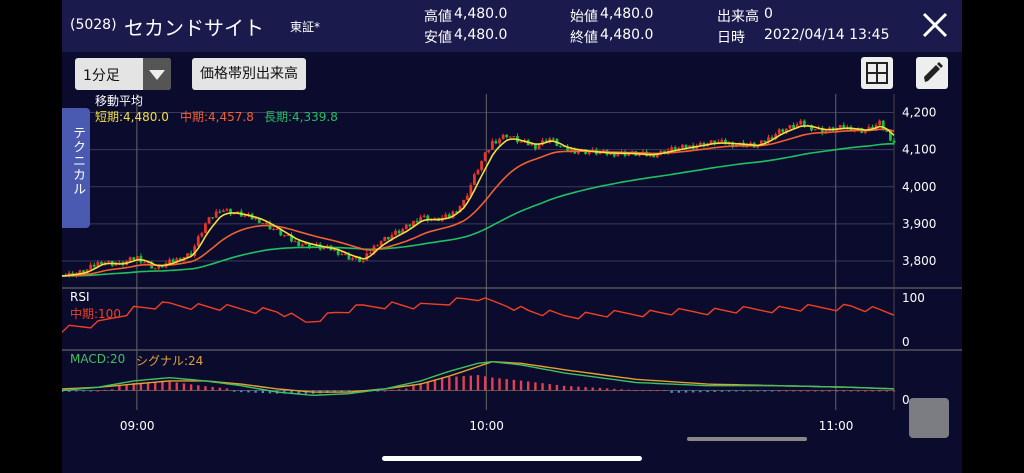 The image size is (1024, 473). What do you see at coordinates (836, 426) in the screenshot?
I see `time-tick-label: 11:00` at bounding box center [836, 426].